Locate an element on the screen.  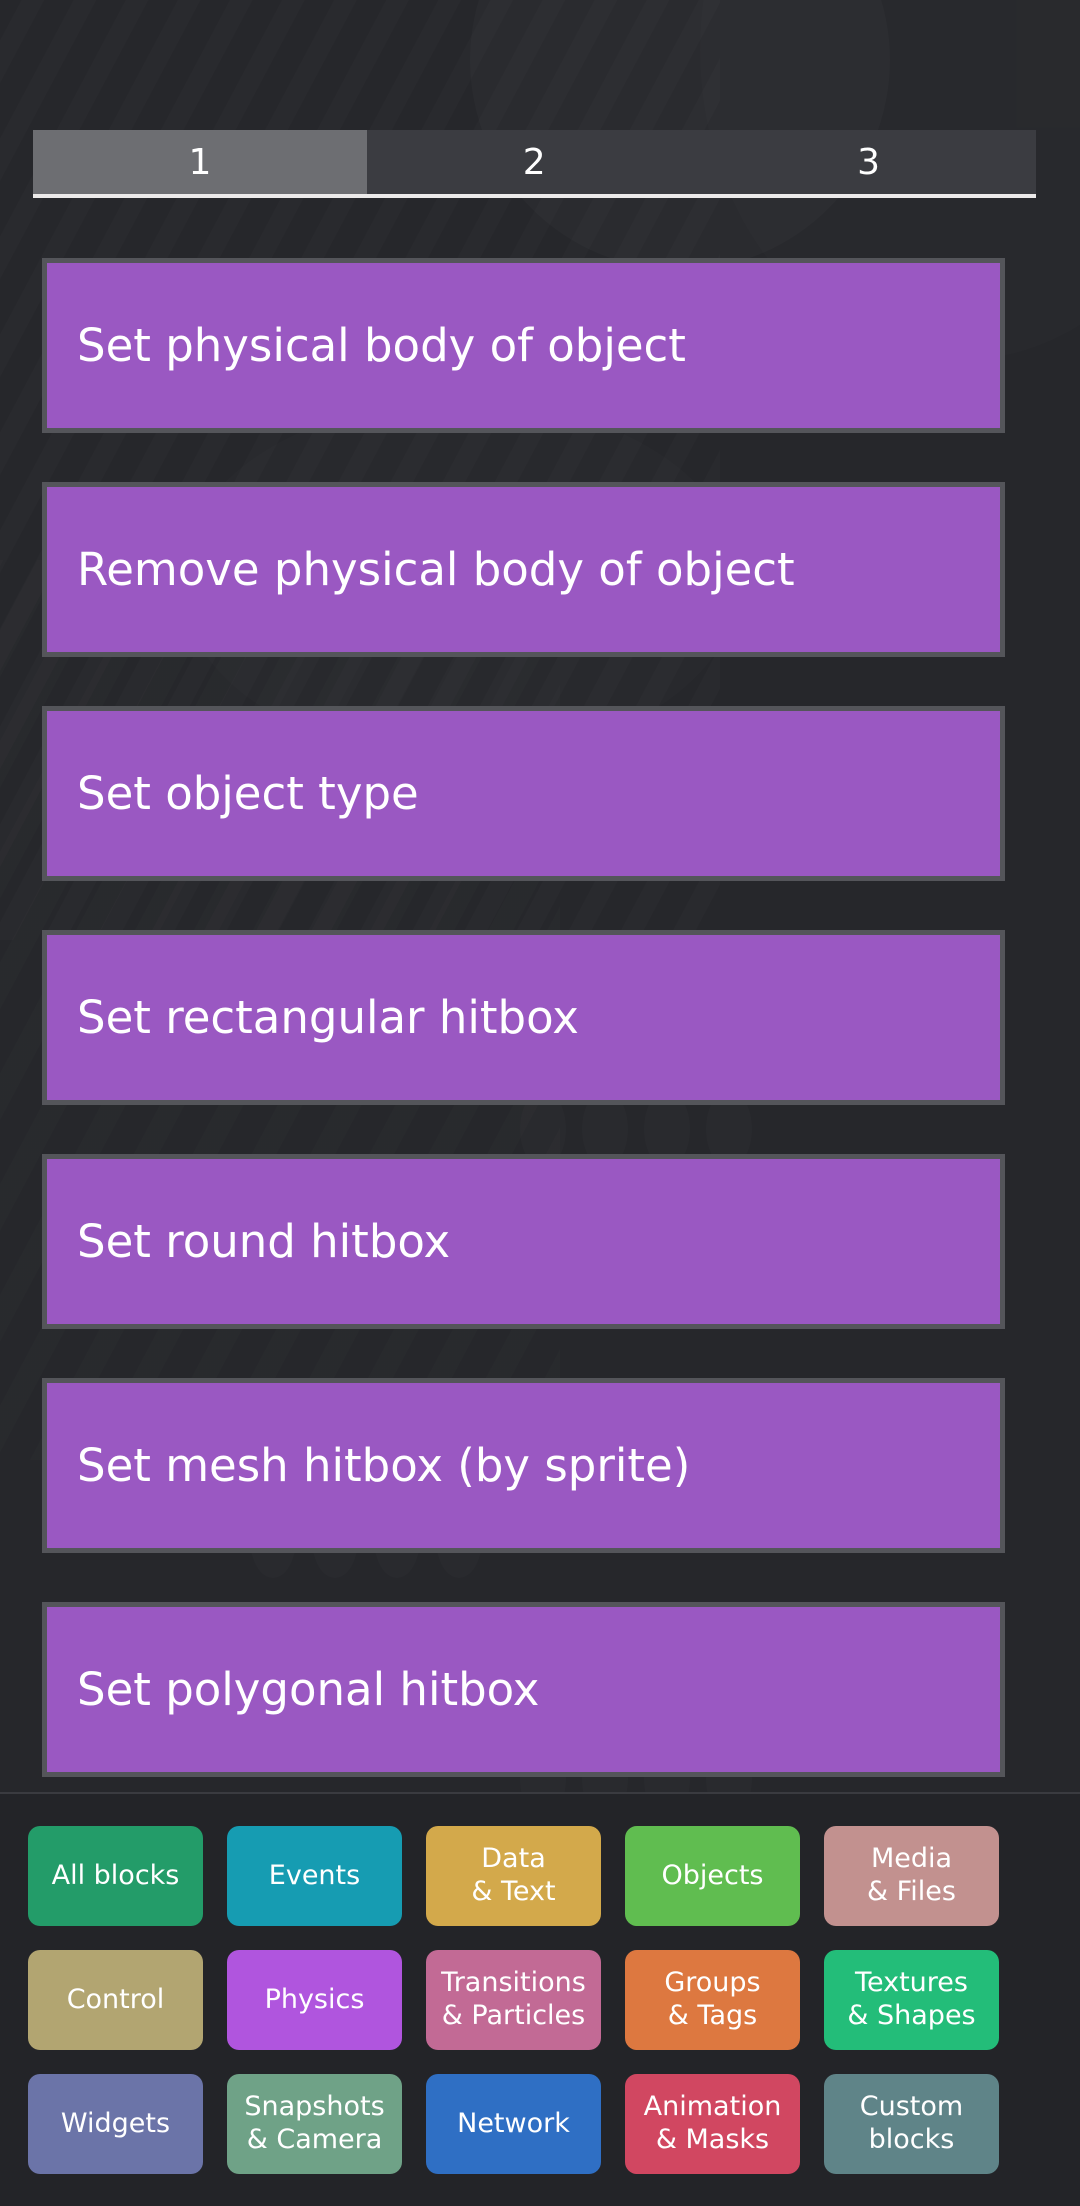
category-label-line1: Textures is located at coordinates (911, 1983).